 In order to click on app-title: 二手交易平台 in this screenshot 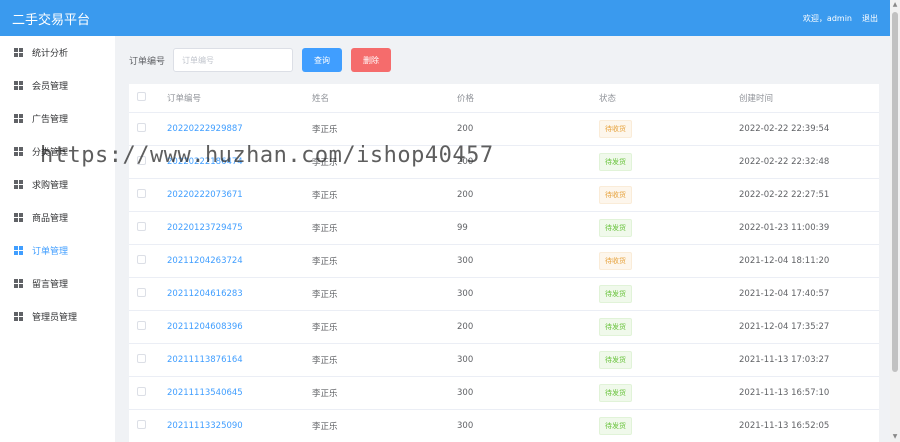, I will do `click(51, 20)`.